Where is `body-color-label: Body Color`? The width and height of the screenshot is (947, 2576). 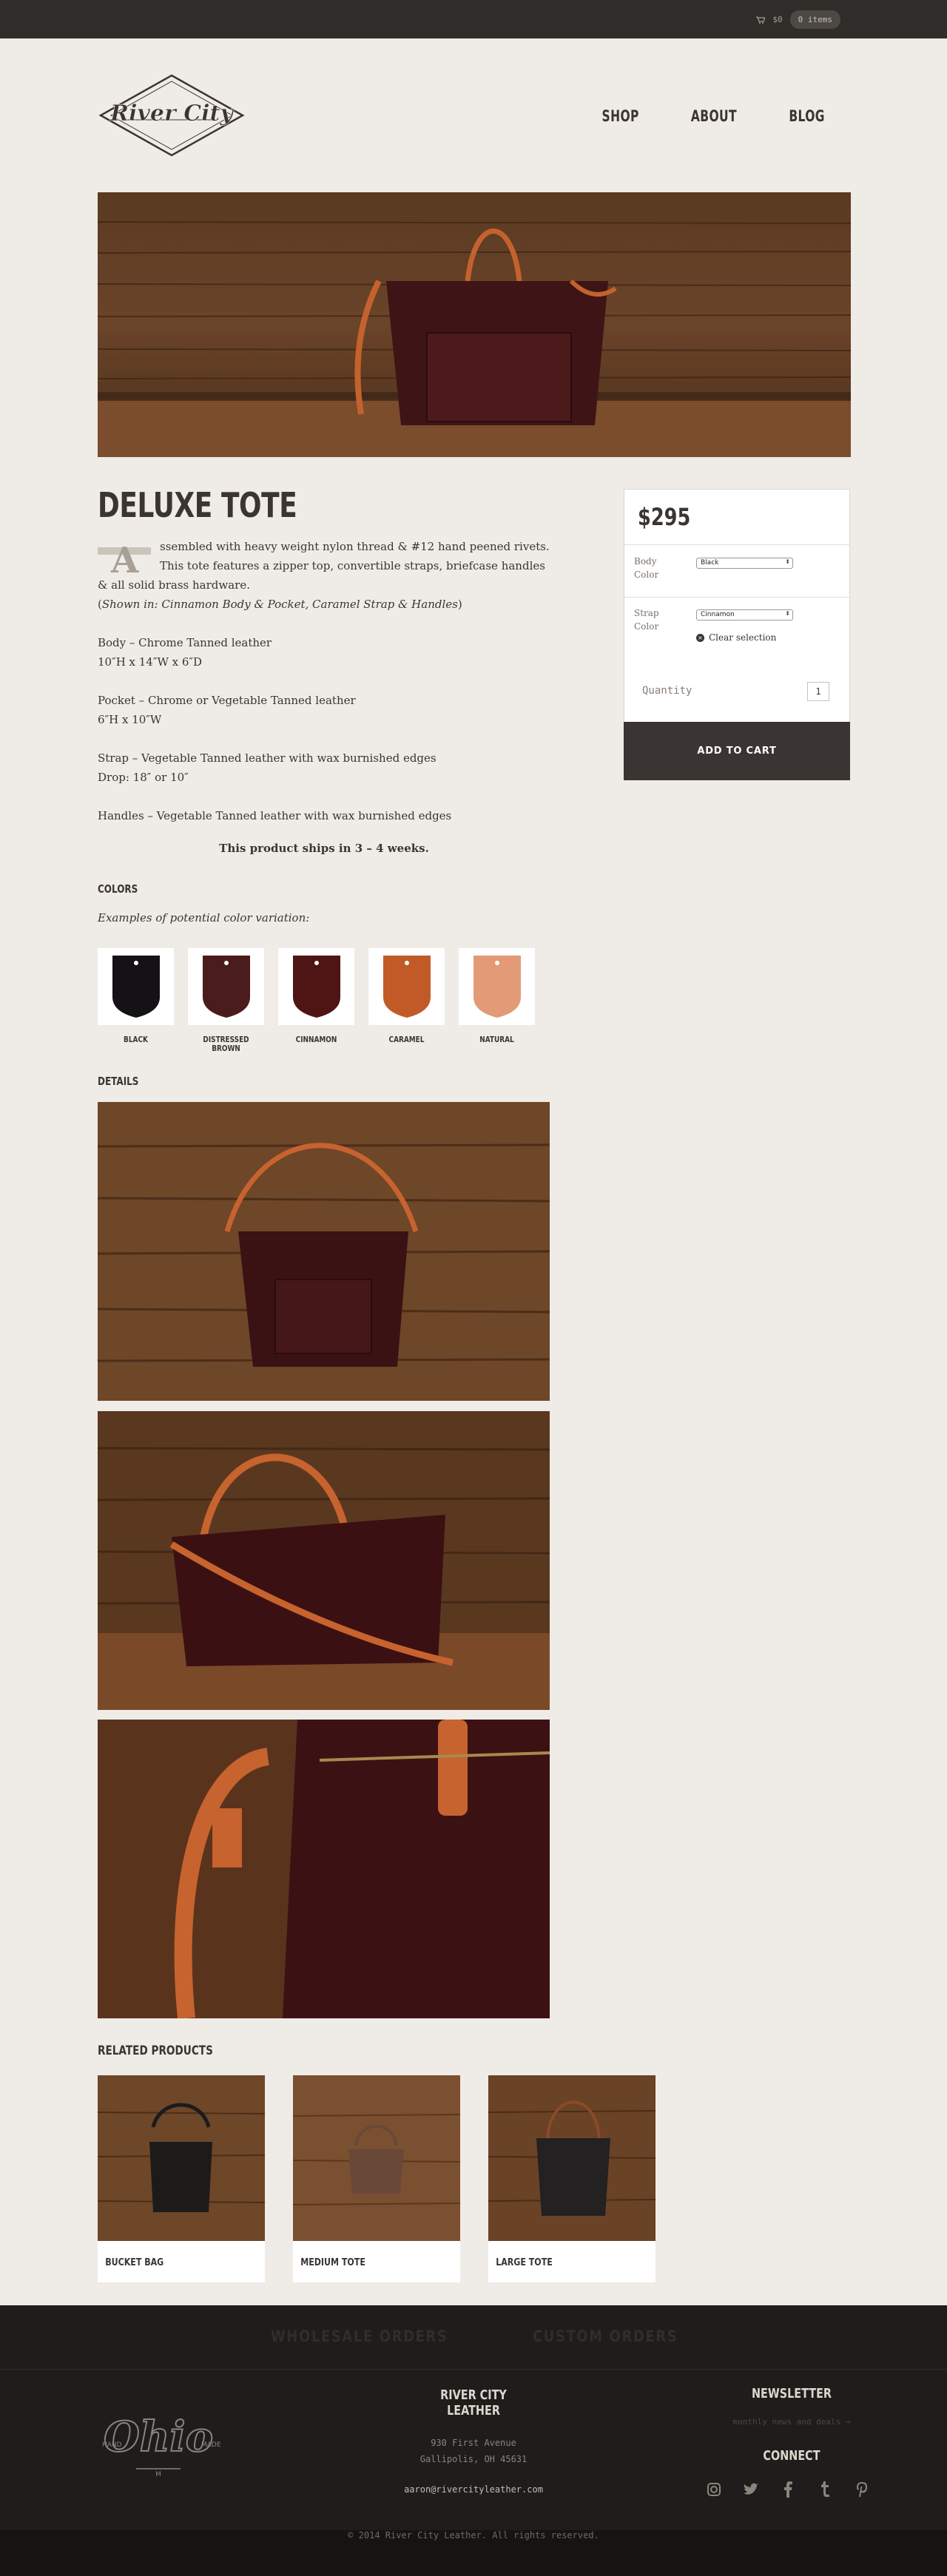 body-color-label: Body Color is located at coordinates (646, 568).